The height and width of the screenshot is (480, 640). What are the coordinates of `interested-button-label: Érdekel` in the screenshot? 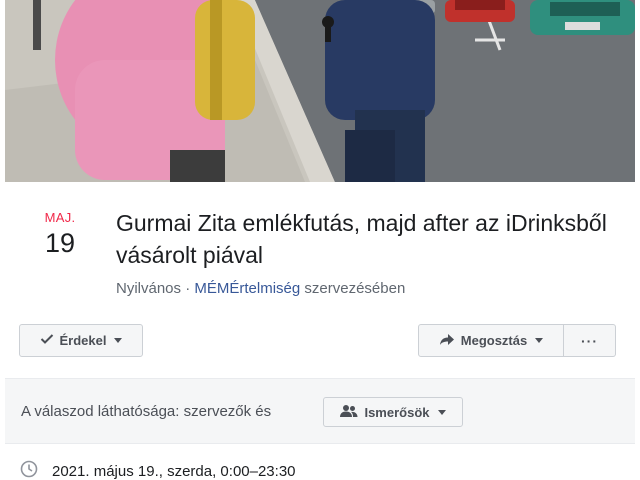 It's located at (83, 340).